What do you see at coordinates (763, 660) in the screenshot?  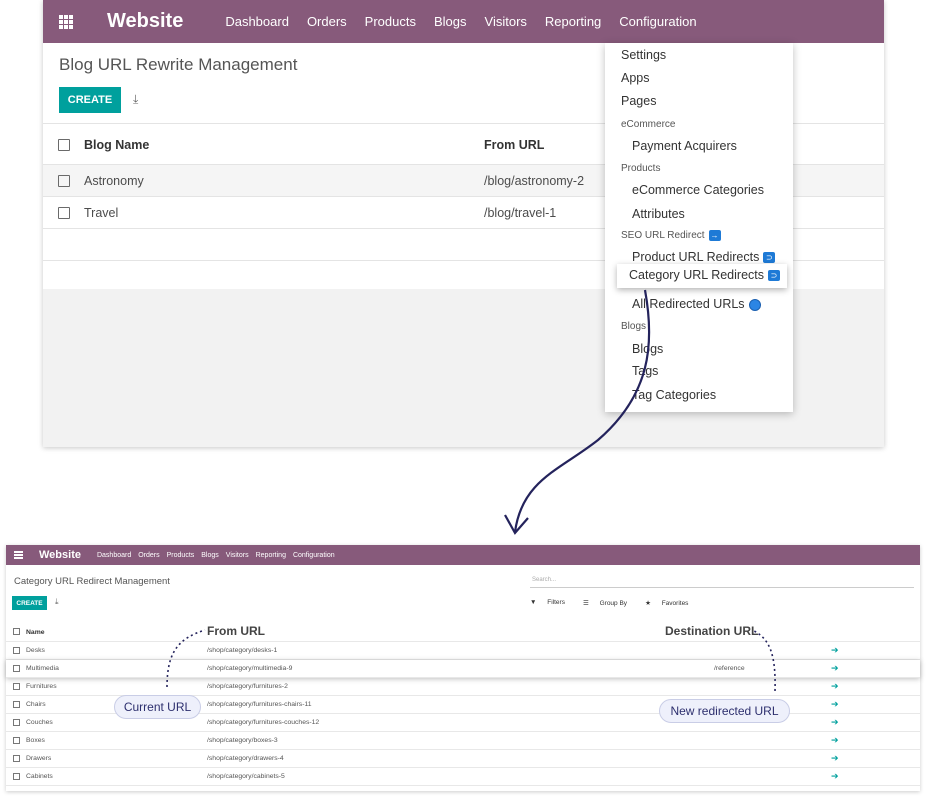 I see `redirected-url-dotted-line` at bounding box center [763, 660].